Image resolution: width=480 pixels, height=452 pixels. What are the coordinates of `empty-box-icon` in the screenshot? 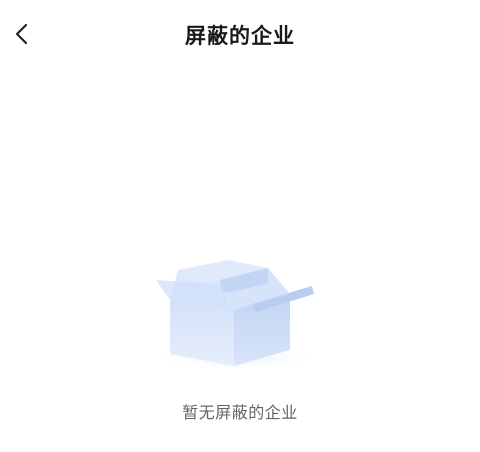 It's located at (240, 315).